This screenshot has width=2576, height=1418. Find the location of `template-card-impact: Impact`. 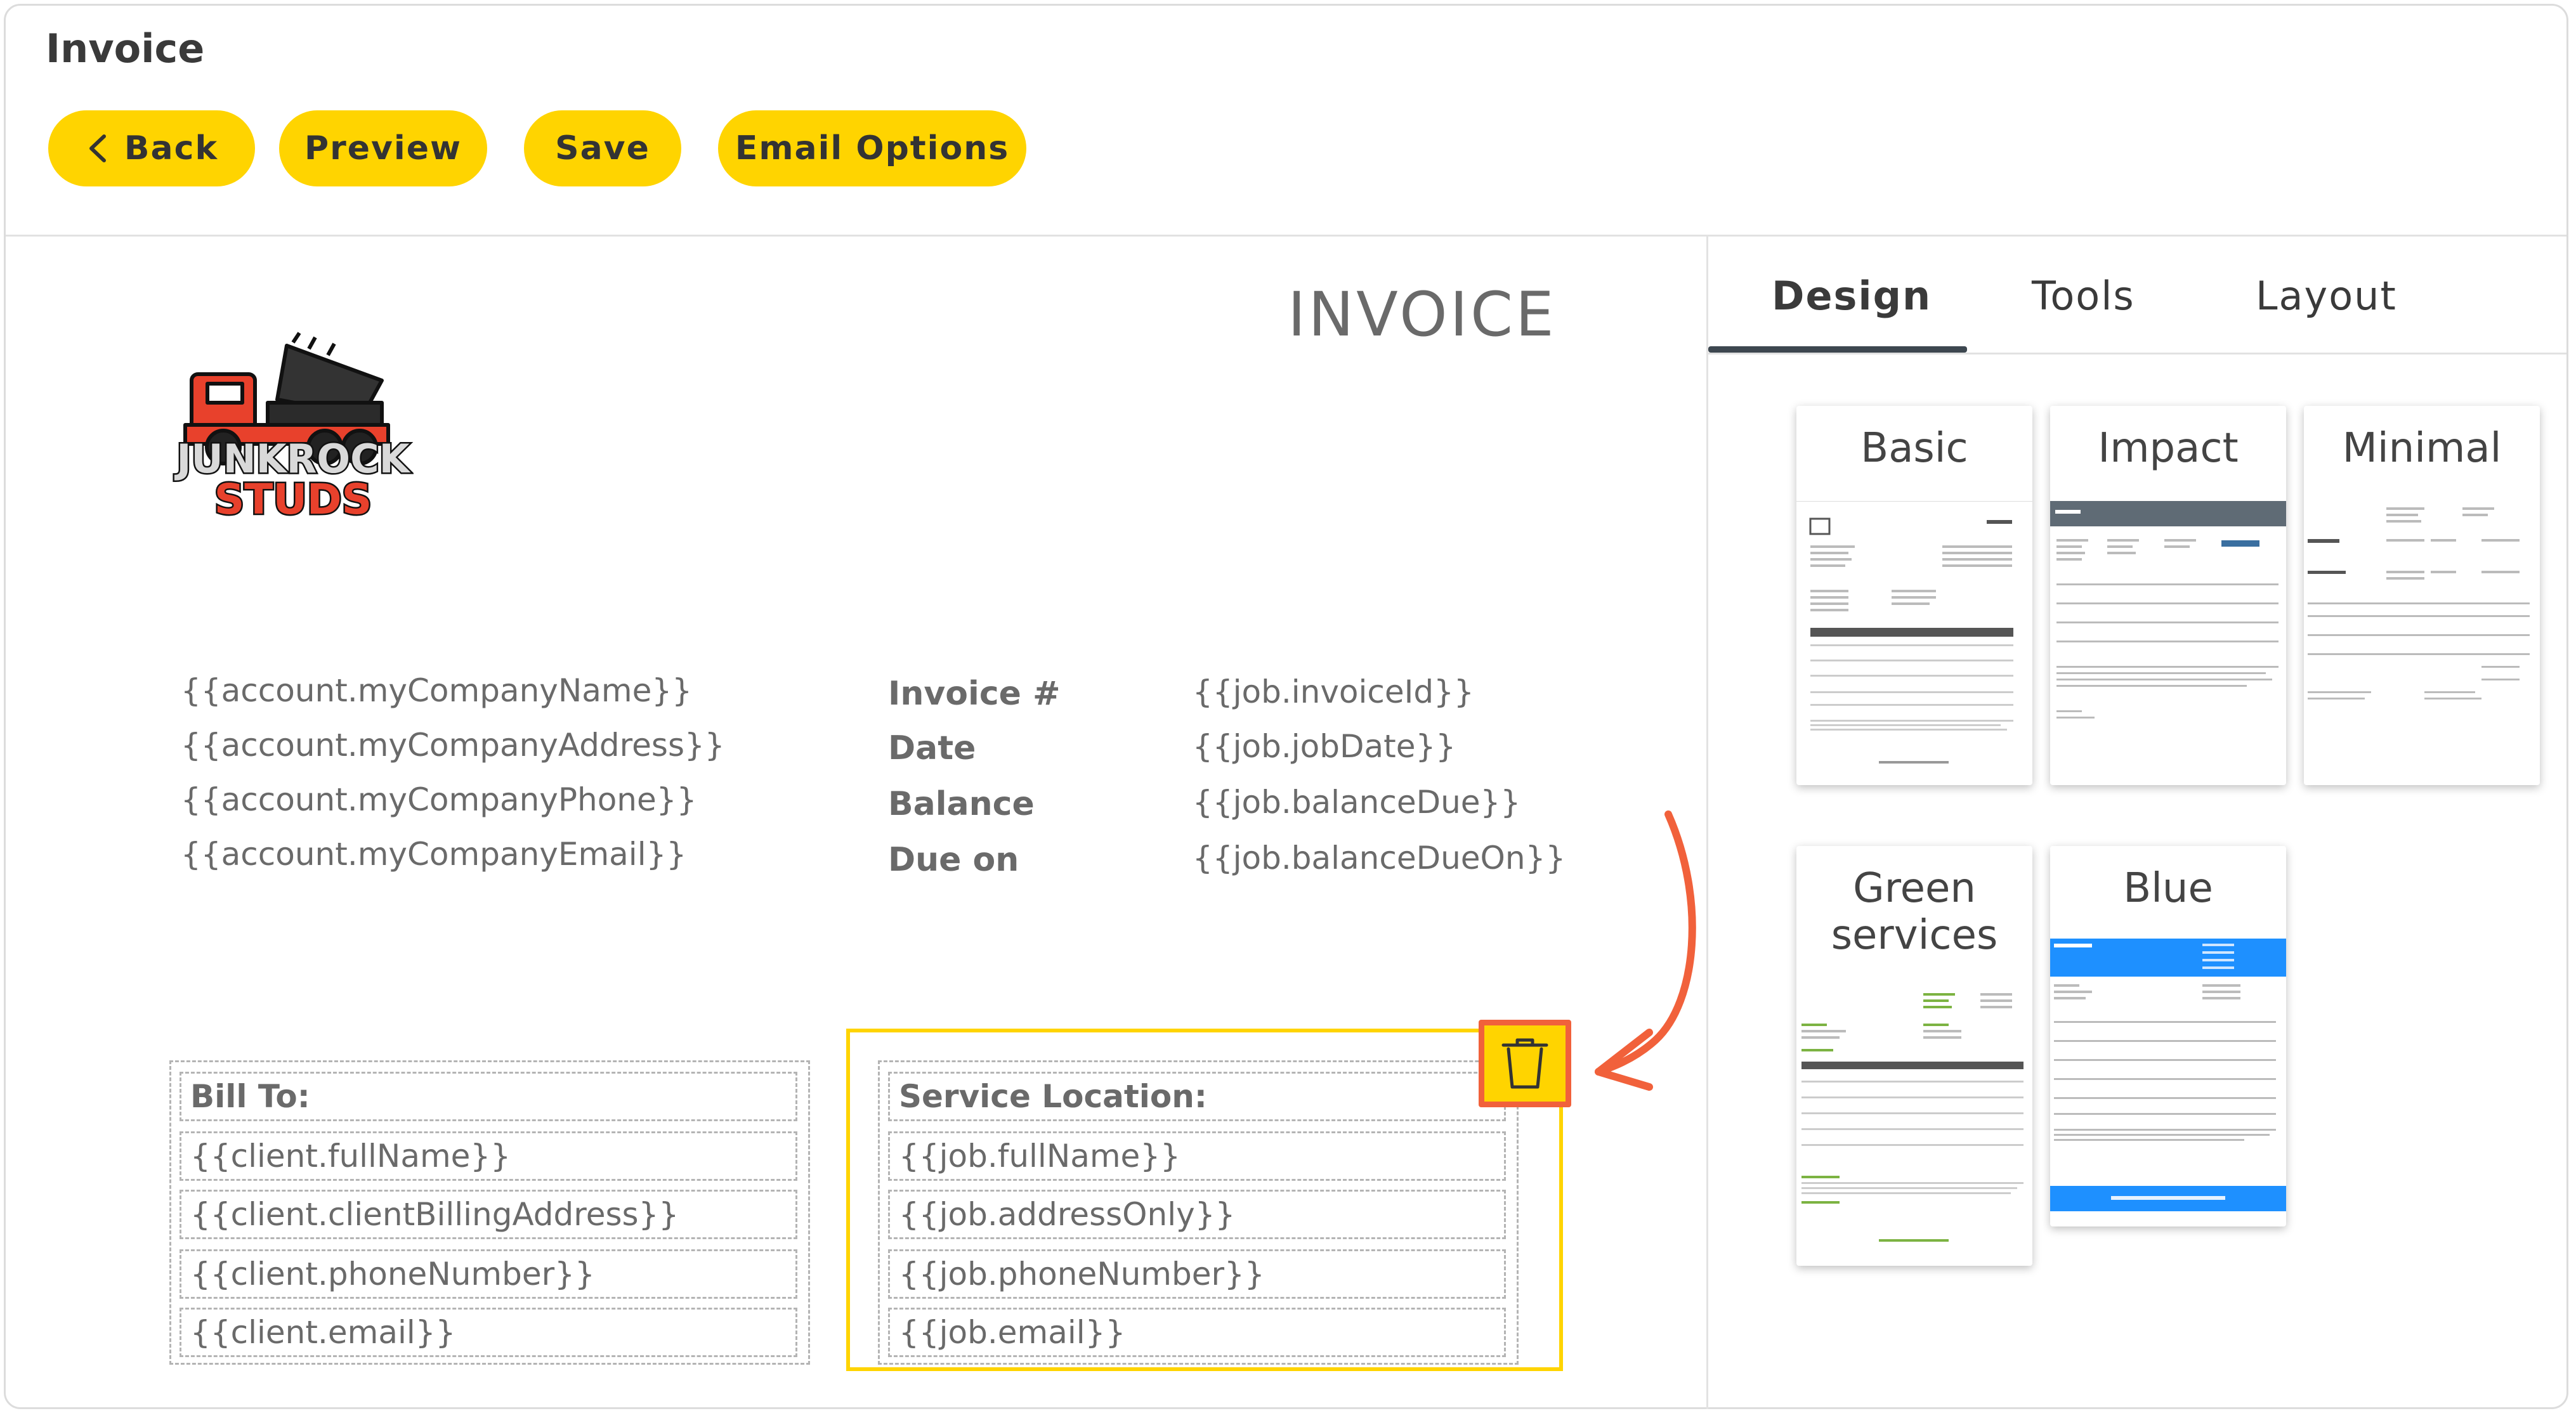

template-card-impact: Impact is located at coordinates (2168, 595).